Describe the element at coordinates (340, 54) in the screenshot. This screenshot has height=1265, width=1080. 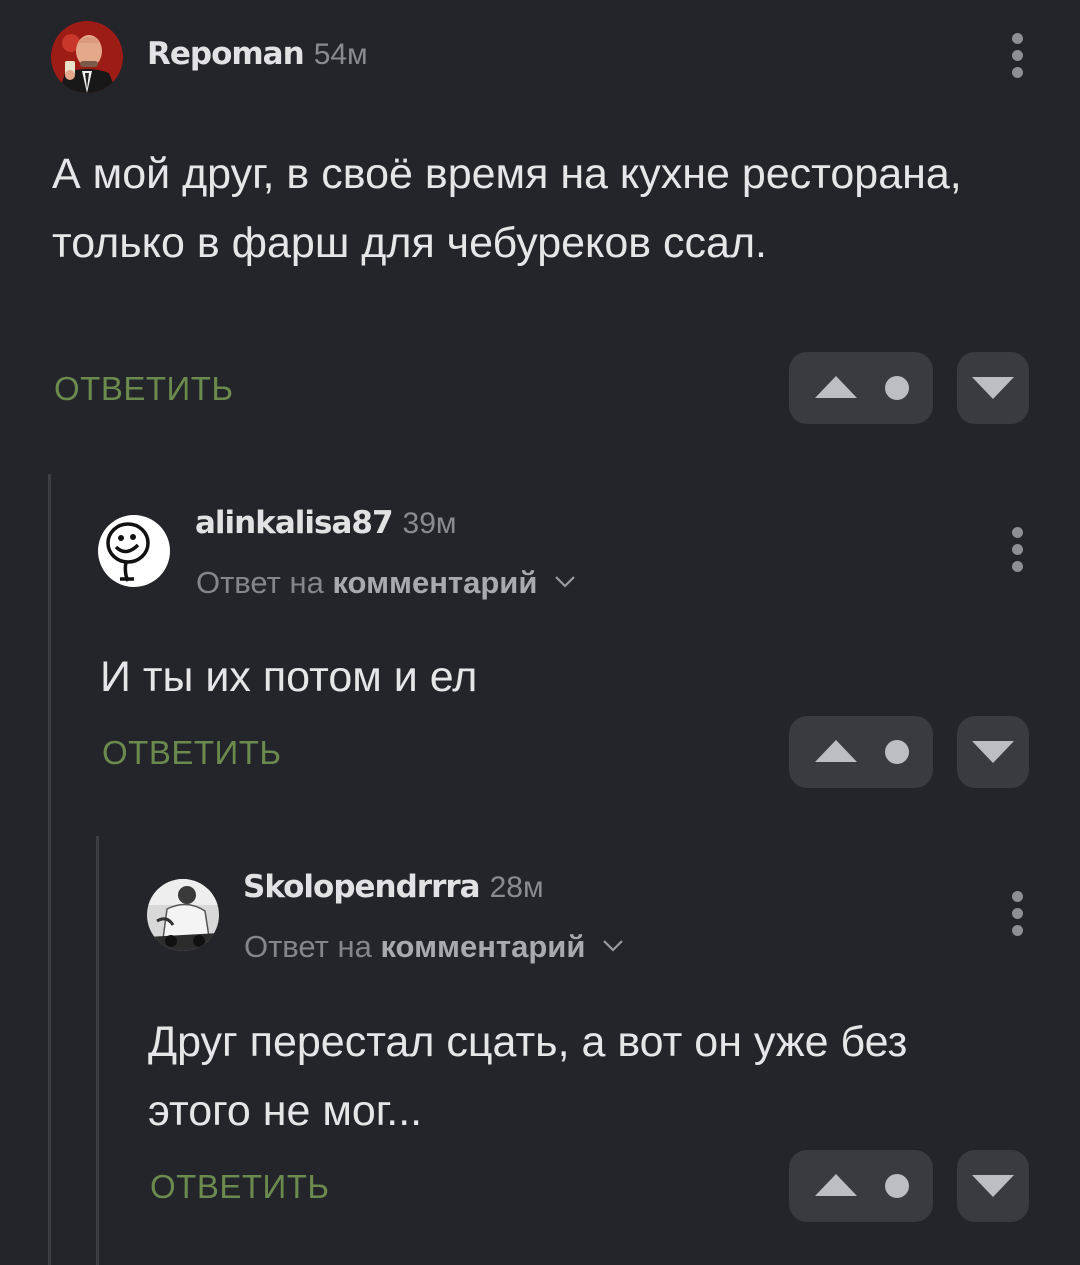
I see `timestamp: 54м` at that location.